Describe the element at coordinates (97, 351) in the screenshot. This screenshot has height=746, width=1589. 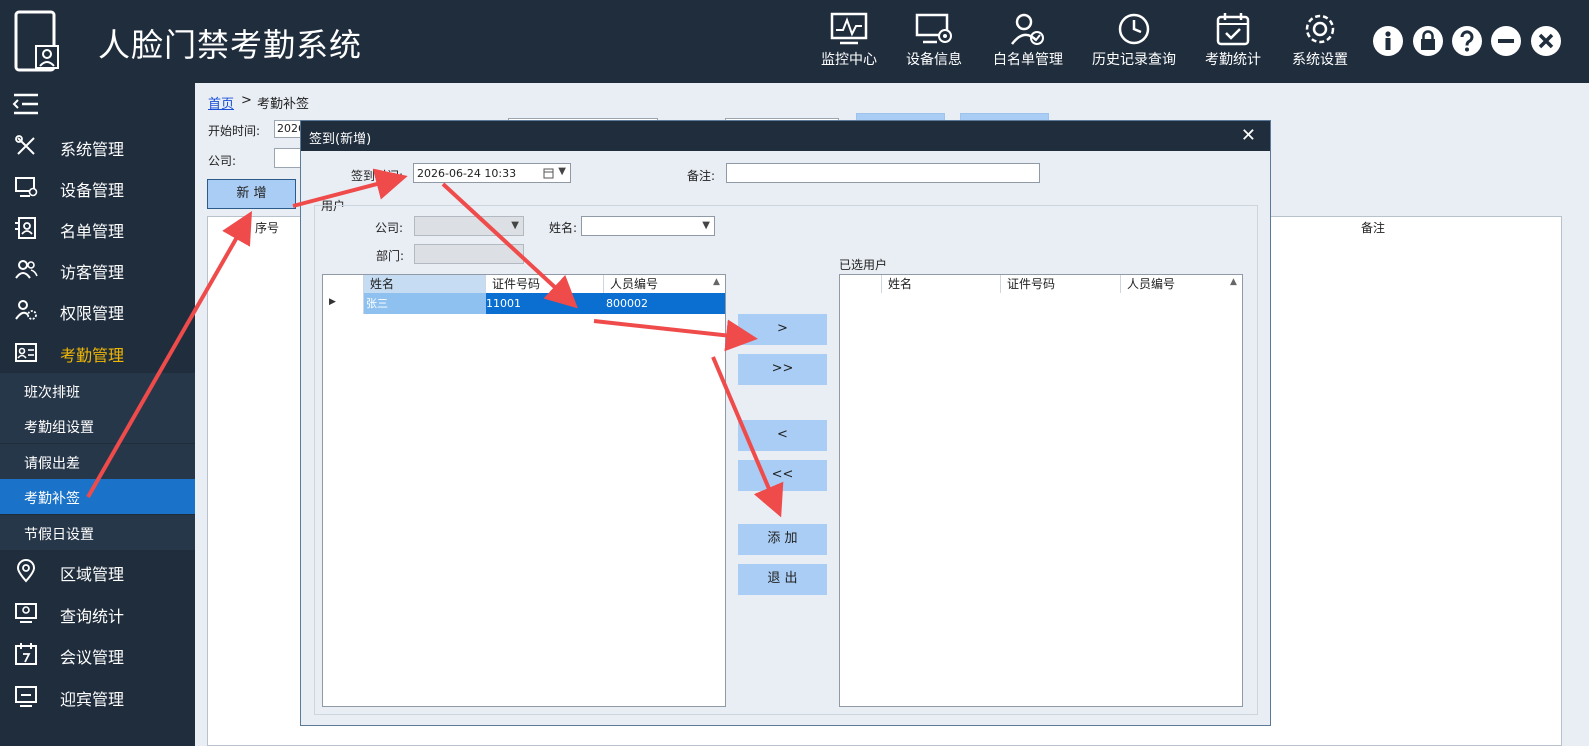
I see `sidebar-item-attendance: 考勤管理` at that location.